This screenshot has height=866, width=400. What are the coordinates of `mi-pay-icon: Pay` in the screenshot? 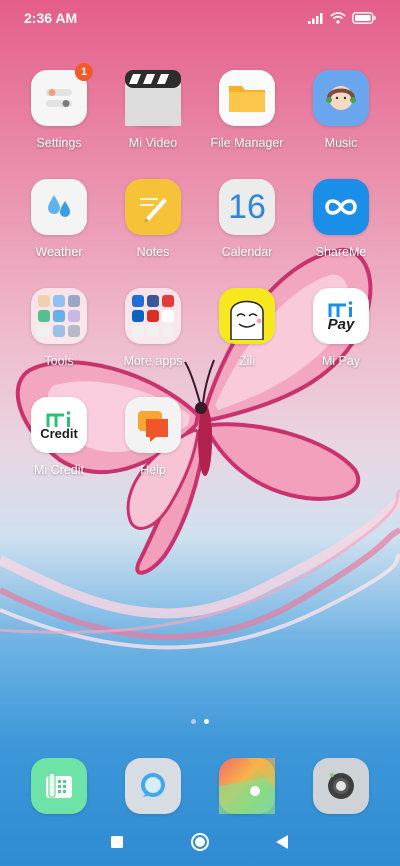 It's located at (341, 316).